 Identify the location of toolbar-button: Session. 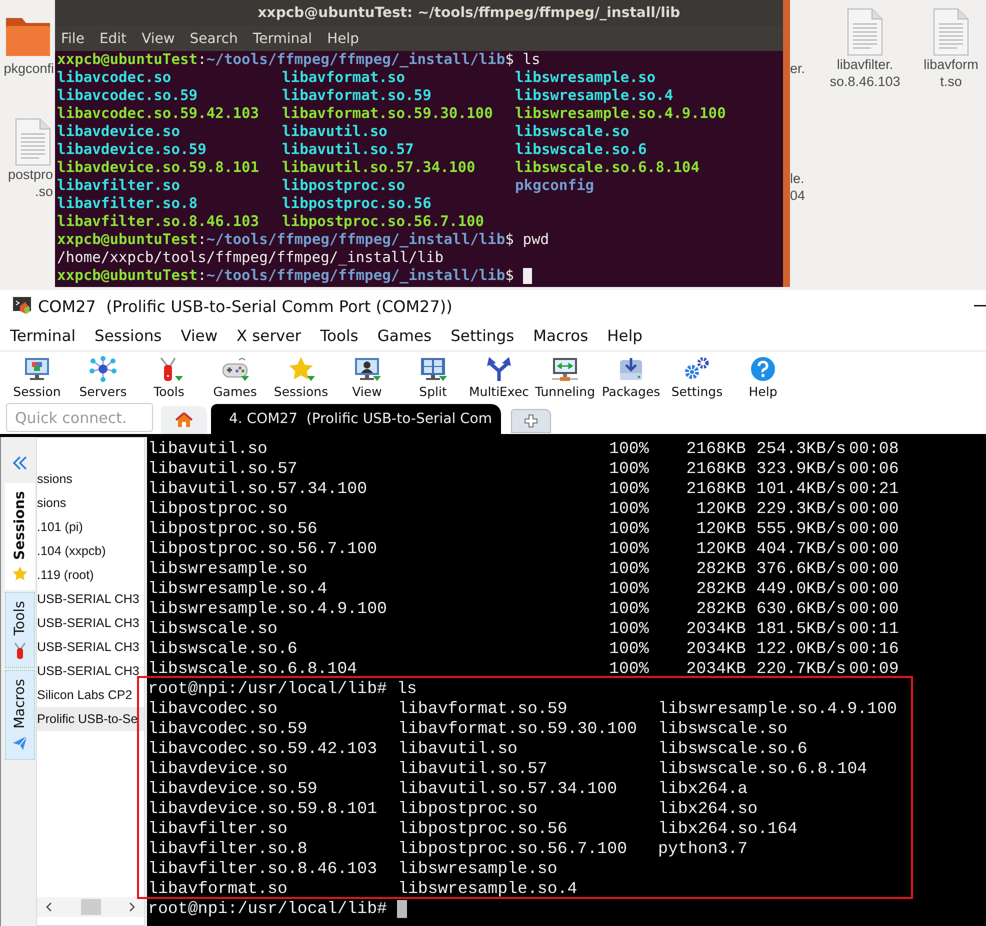
(37, 391).